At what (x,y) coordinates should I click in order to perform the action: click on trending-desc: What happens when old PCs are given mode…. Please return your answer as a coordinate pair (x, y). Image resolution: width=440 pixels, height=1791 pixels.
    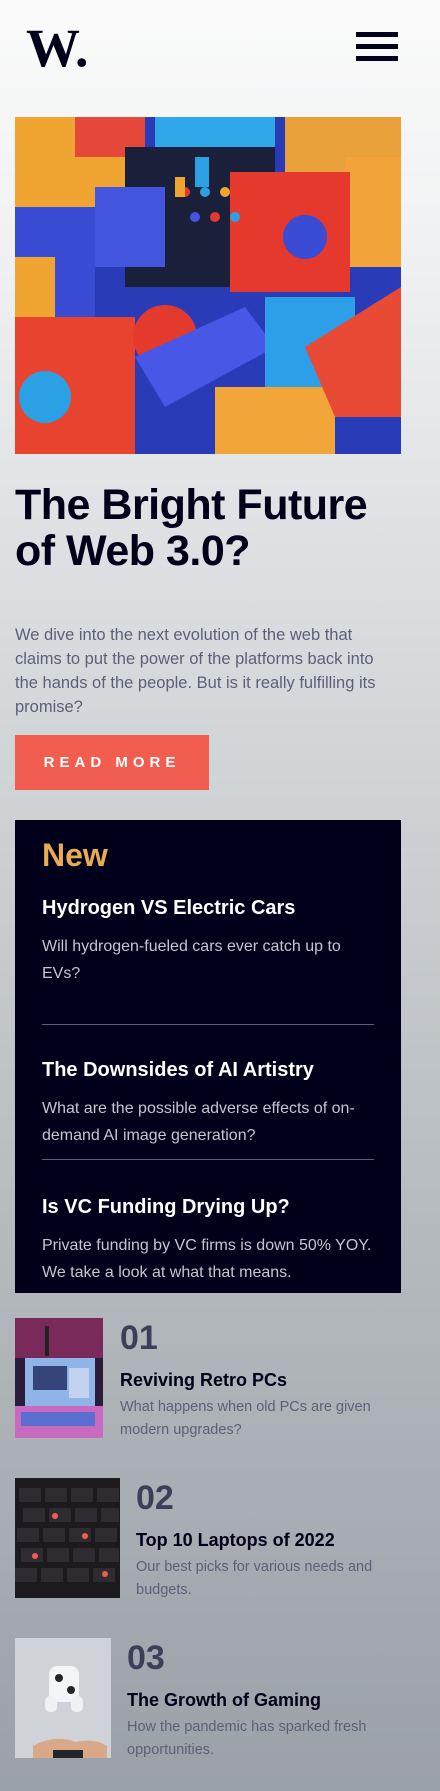
    Looking at the image, I should click on (245, 1418).